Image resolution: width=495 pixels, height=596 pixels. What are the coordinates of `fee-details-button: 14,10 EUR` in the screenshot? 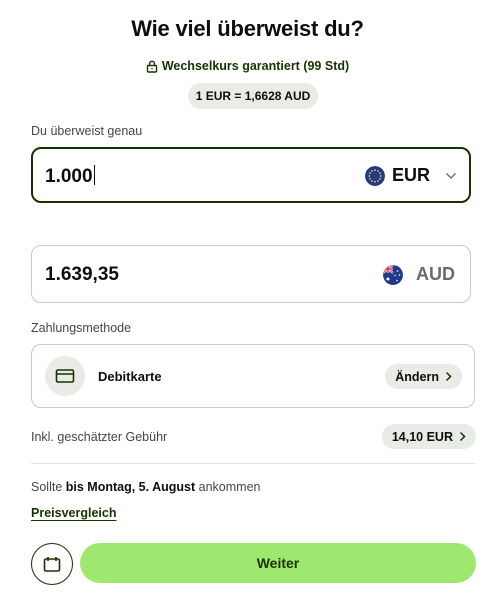 It's located at (428, 436).